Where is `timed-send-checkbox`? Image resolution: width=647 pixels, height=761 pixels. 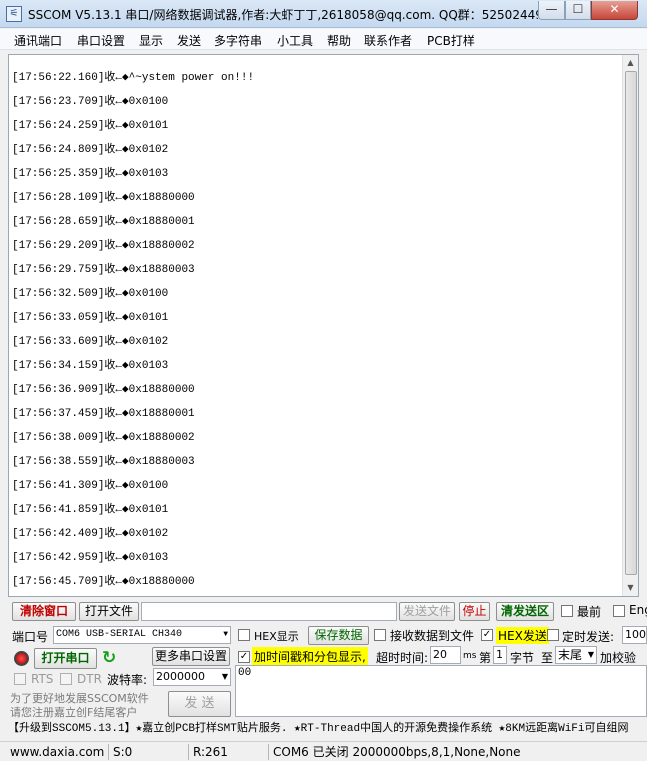 timed-send-checkbox is located at coordinates (553, 635).